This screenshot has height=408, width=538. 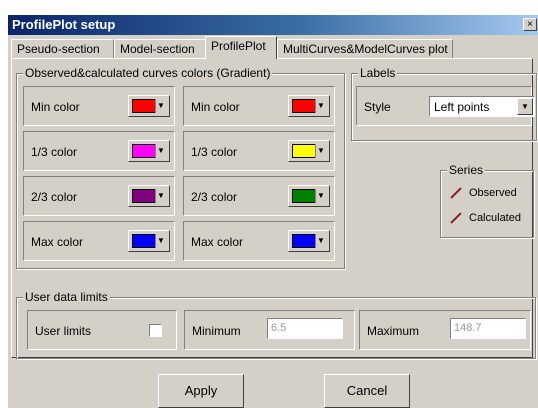 I want to click on right-max-color-row: Max color ▼, so click(x=259, y=241).